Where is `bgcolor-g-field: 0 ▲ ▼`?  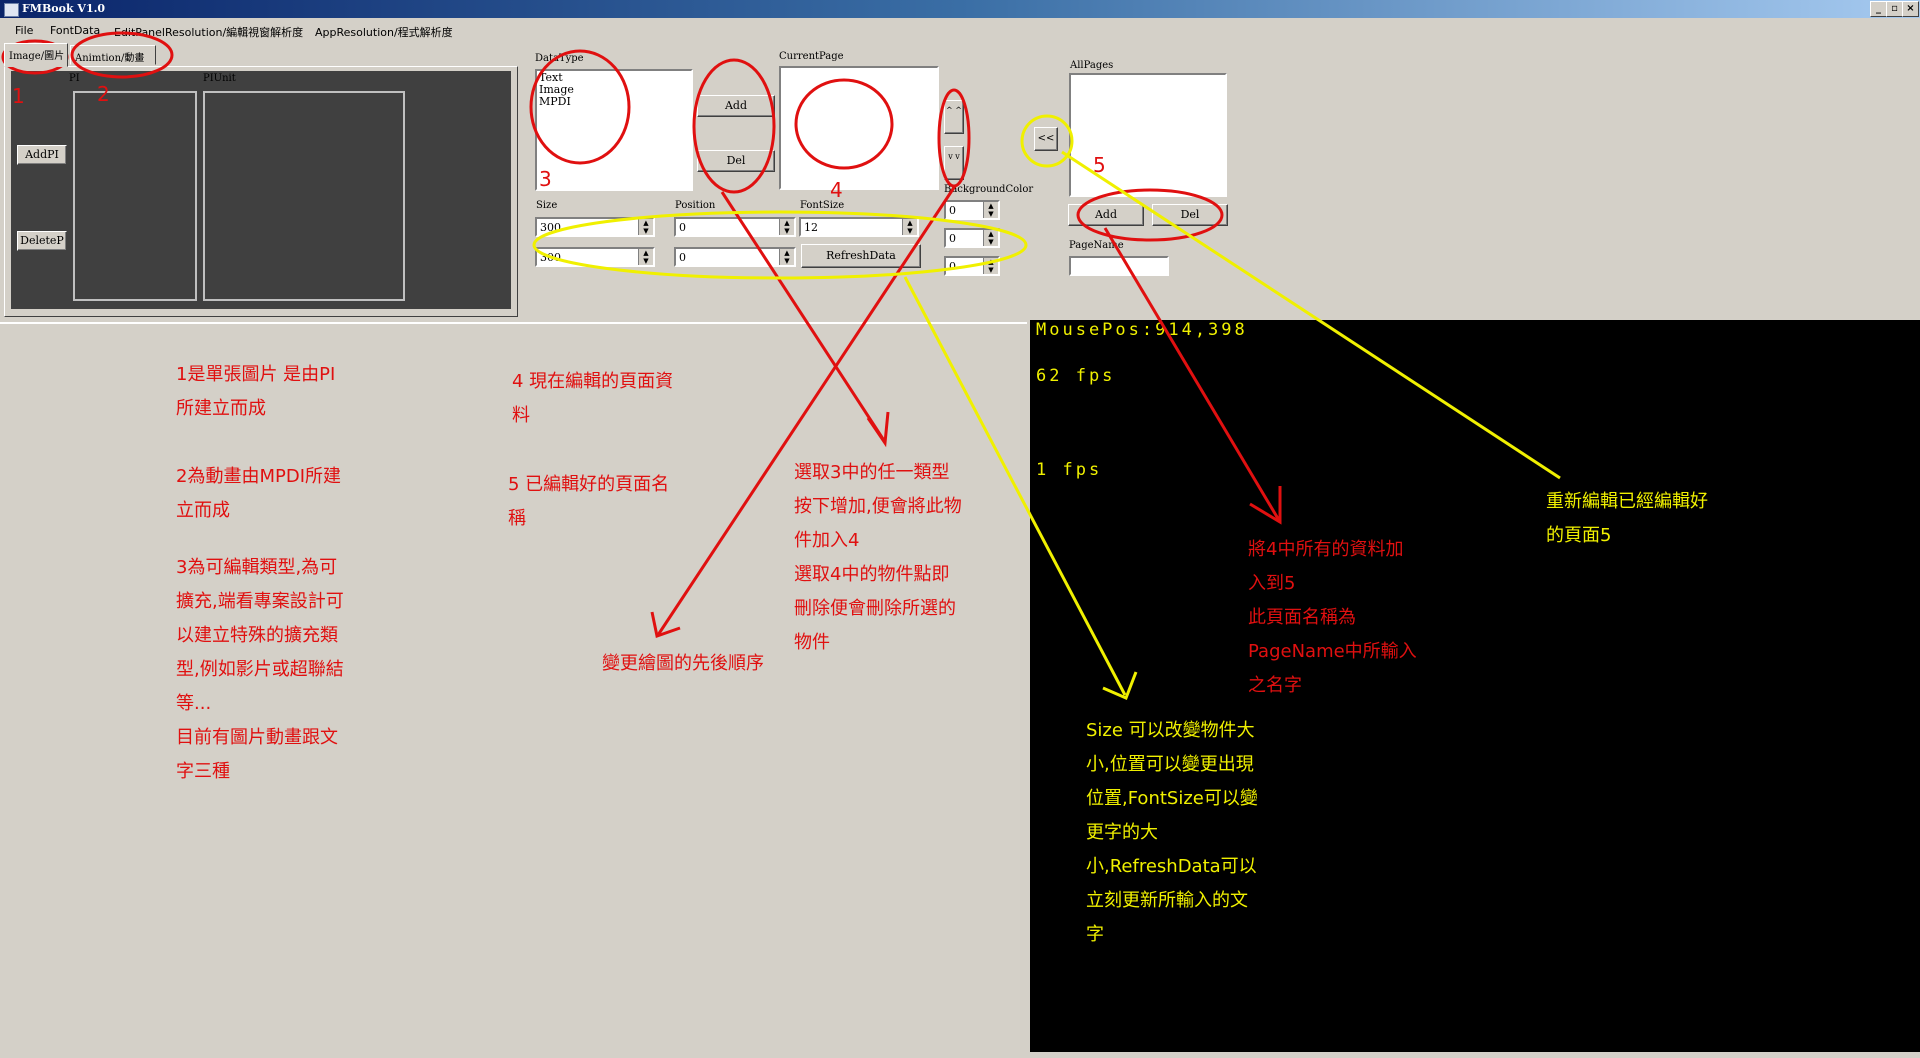
bgcolor-g-field: 0 ▲ ▼ is located at coordinates (972, 238).